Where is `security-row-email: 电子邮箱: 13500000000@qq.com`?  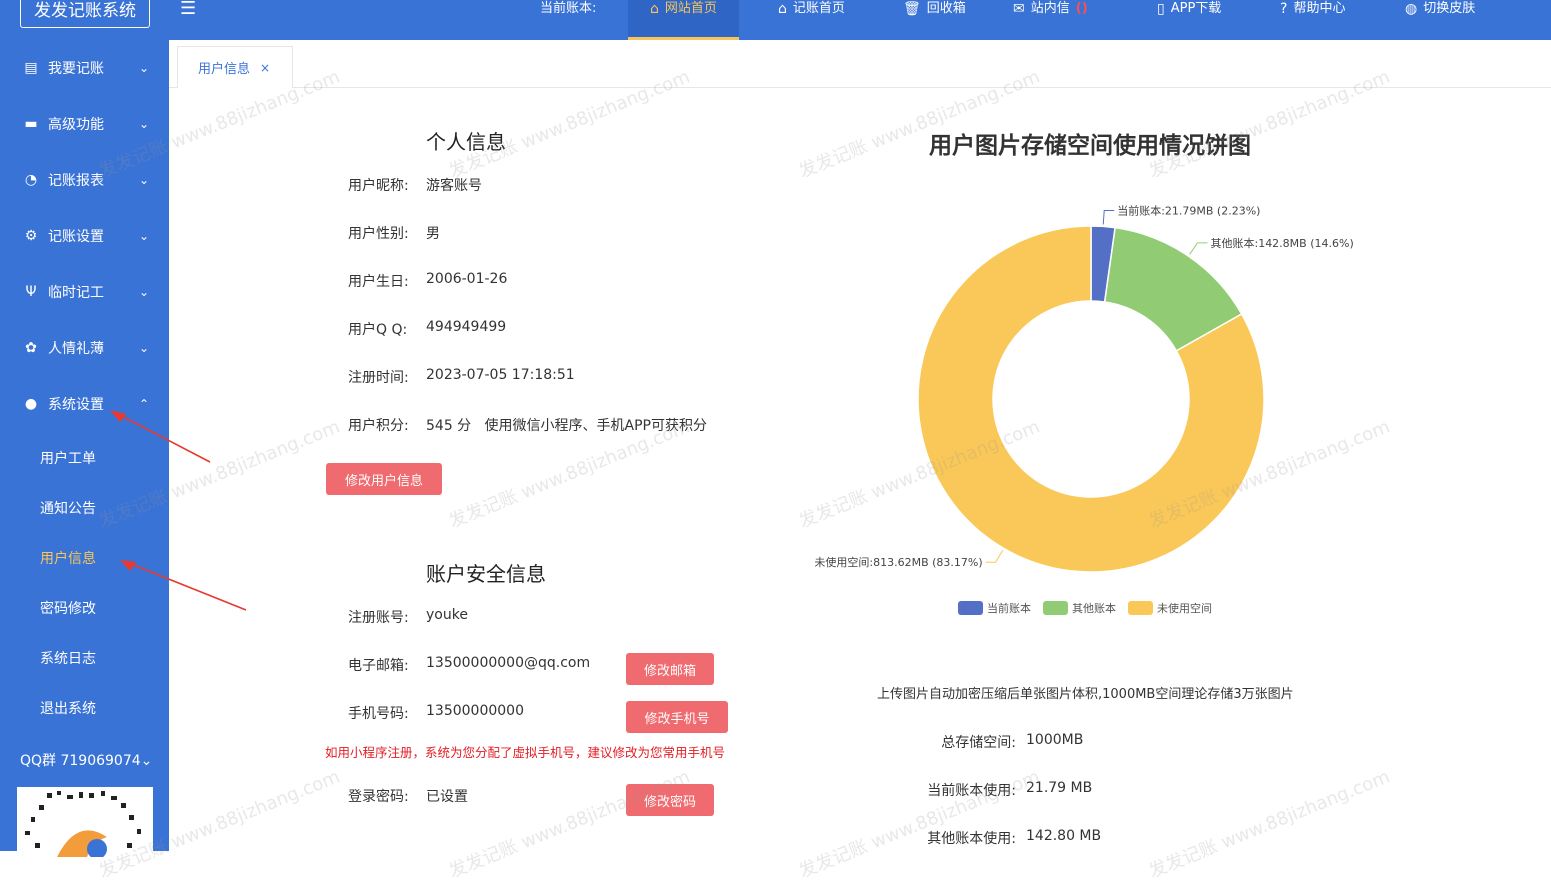
security-row-email: 电子邮箱: 13500000000@qq.com is located at coordinates (469, 664).